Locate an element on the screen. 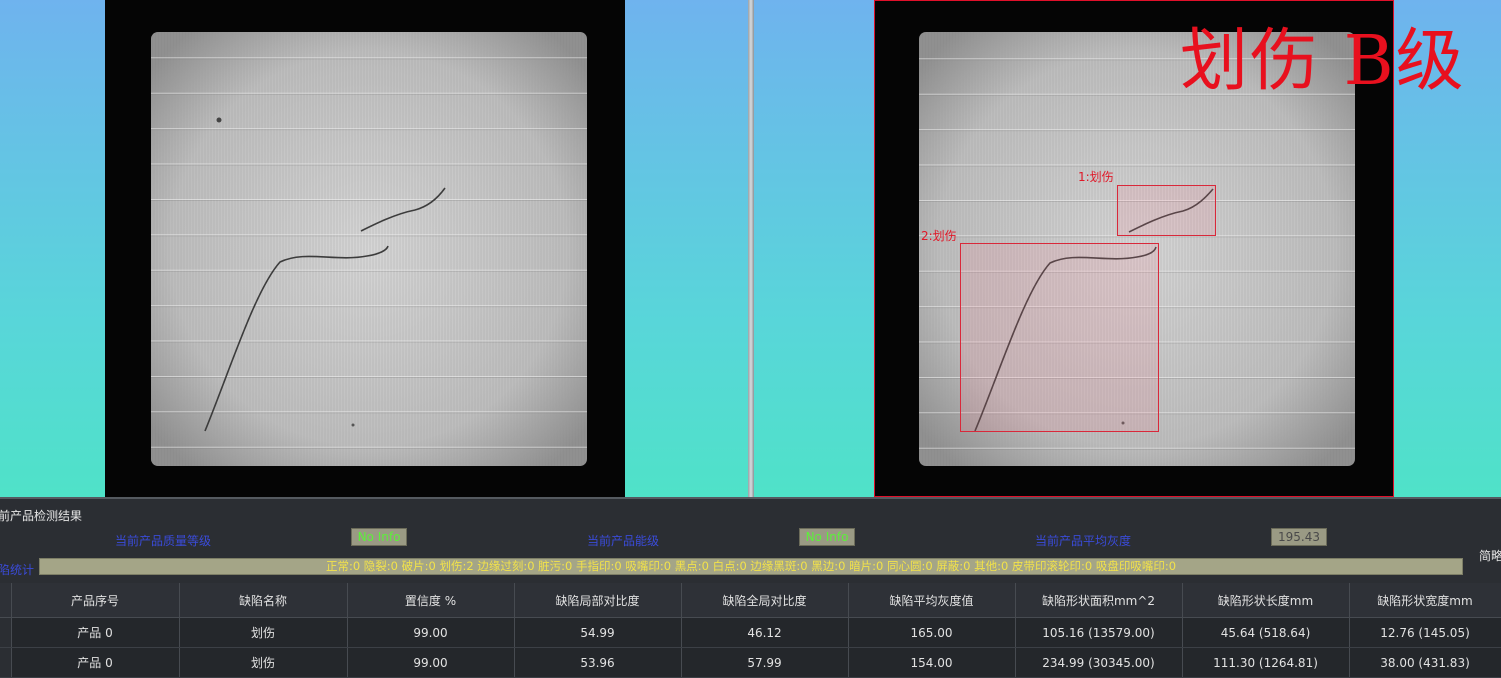 Image resolution: width=1501 pixels, height=678 pixels. table-cell: 45.64 (518.64) is located at coordinates (1266, 632).